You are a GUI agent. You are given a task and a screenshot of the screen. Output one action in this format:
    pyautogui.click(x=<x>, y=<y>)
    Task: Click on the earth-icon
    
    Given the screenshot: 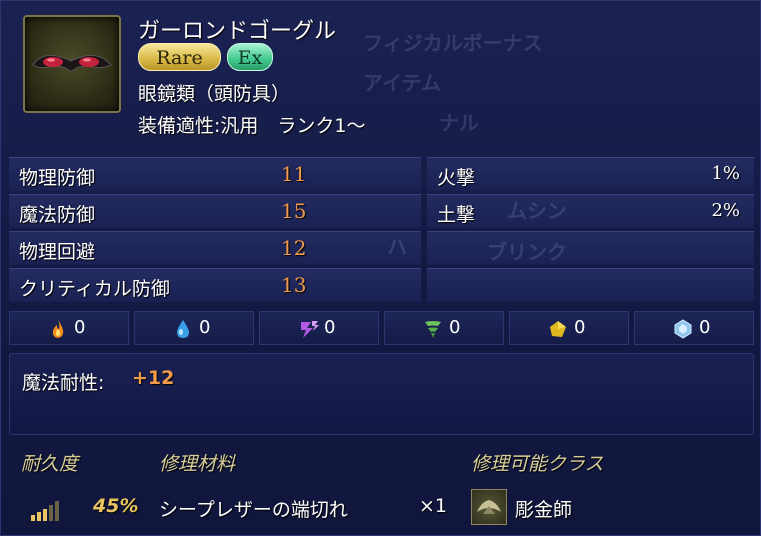 What is the action you would take?
    pyautogui.click(x=558, y=329)
    